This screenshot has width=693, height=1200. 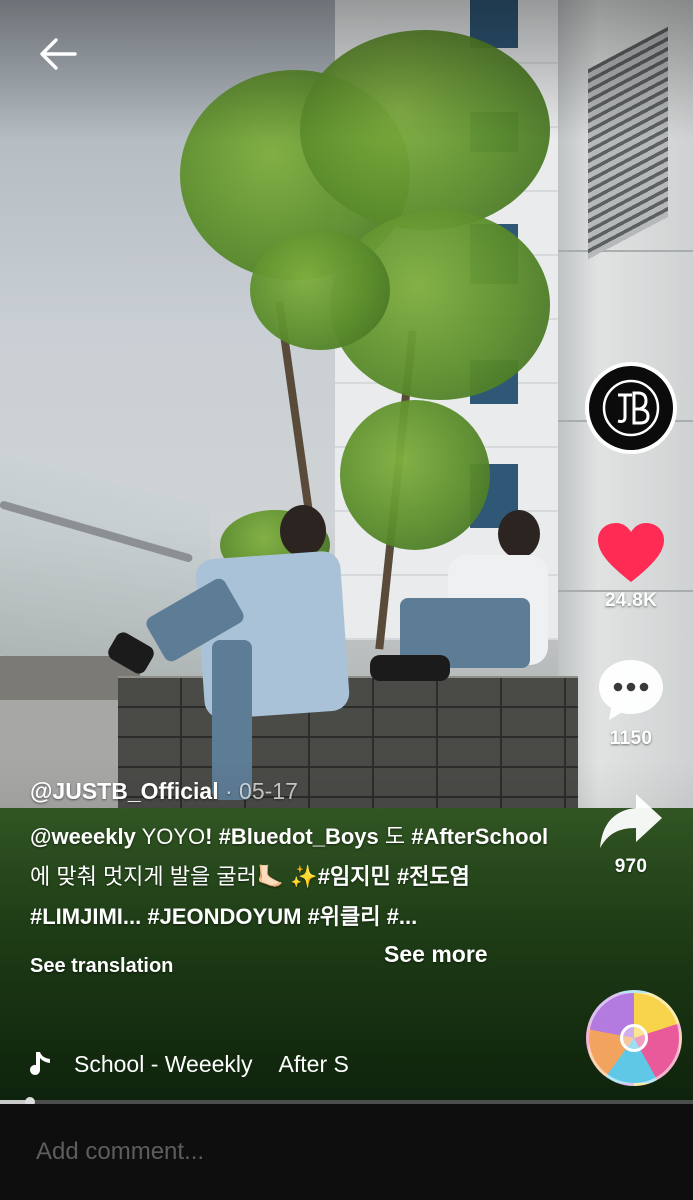 I want to click on speech-bubble-icon, so click(x=631, y=690).